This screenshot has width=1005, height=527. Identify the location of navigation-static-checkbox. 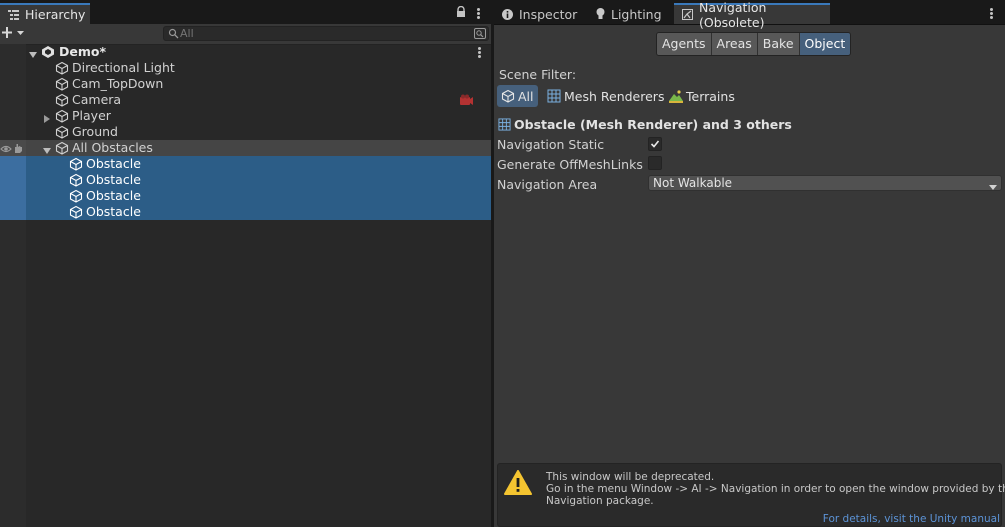
(655, 144).